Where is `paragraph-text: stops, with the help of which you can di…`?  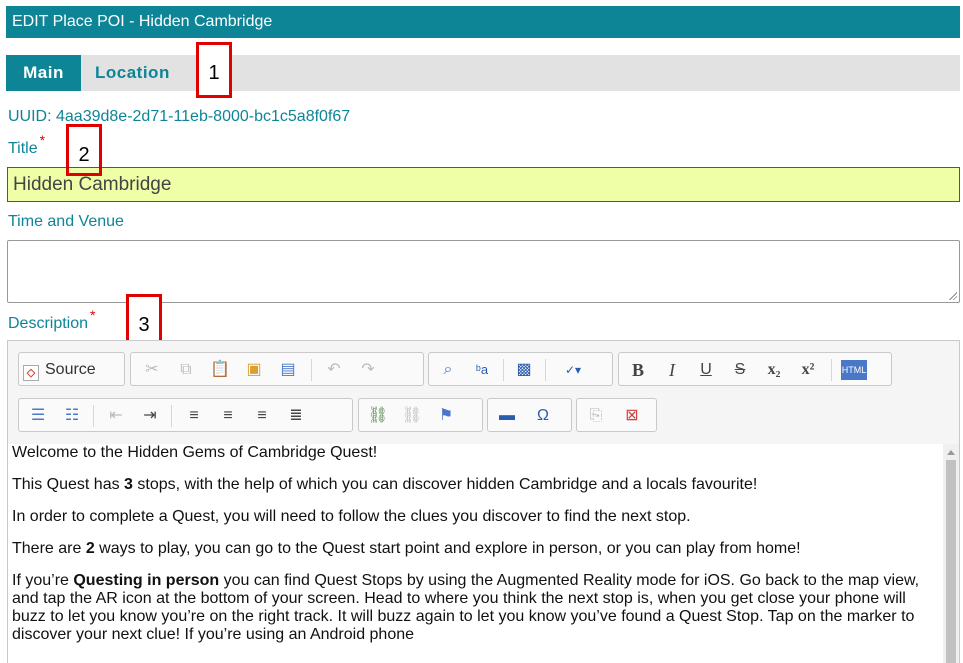 paragraph-text: stops, with the help of which you can di… is located at coordinates (445, 484).